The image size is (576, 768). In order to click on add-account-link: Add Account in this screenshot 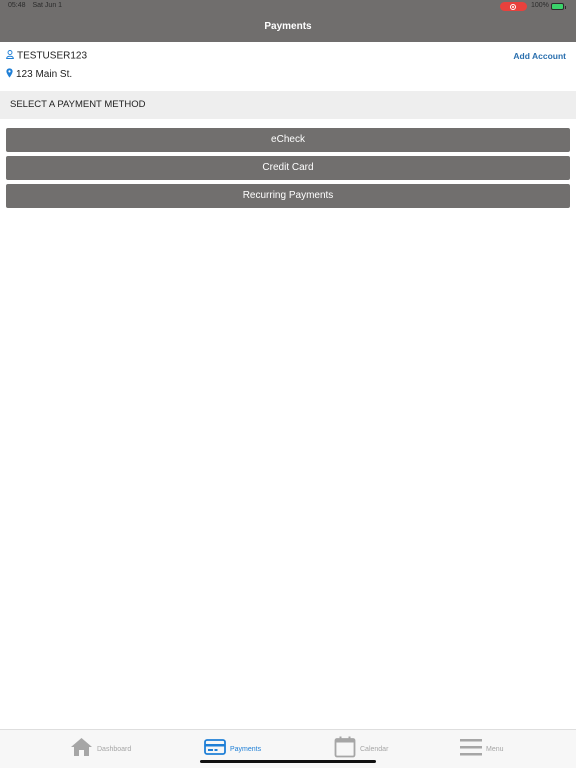, I will do `click(539, 56)`.